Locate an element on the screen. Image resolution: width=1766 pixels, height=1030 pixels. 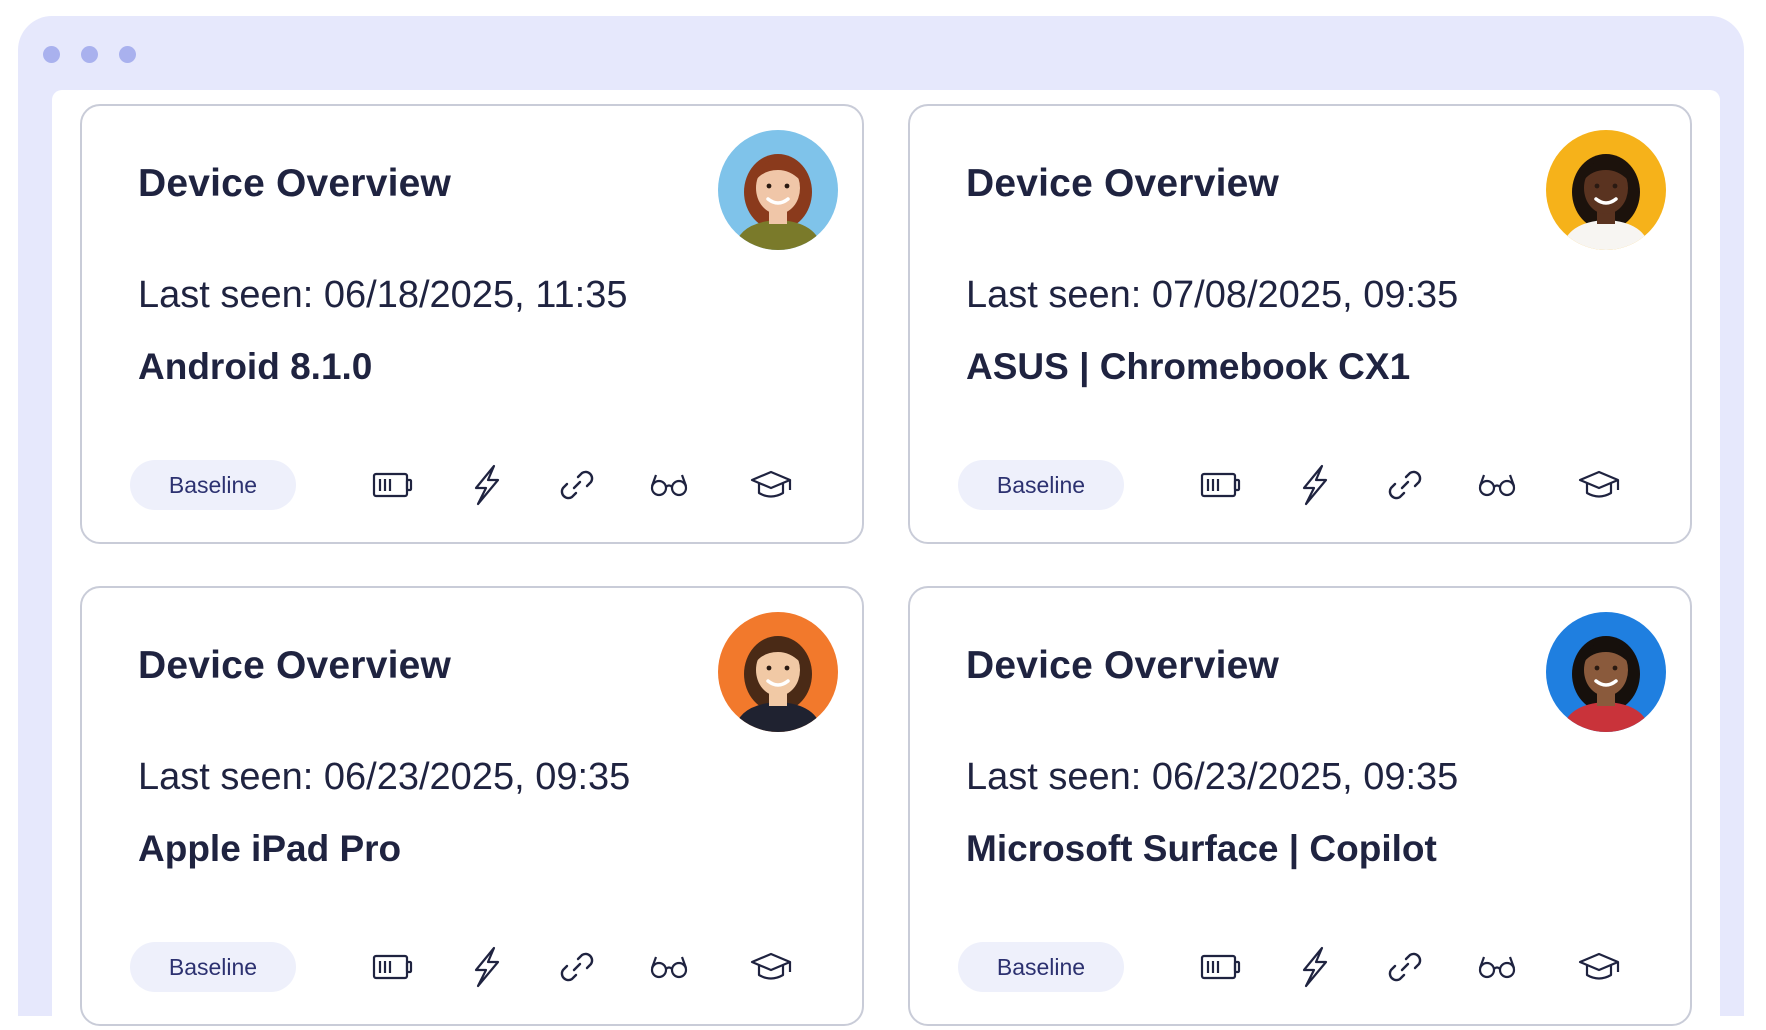
window-dot-minimize is located at coordinates (89, 54).